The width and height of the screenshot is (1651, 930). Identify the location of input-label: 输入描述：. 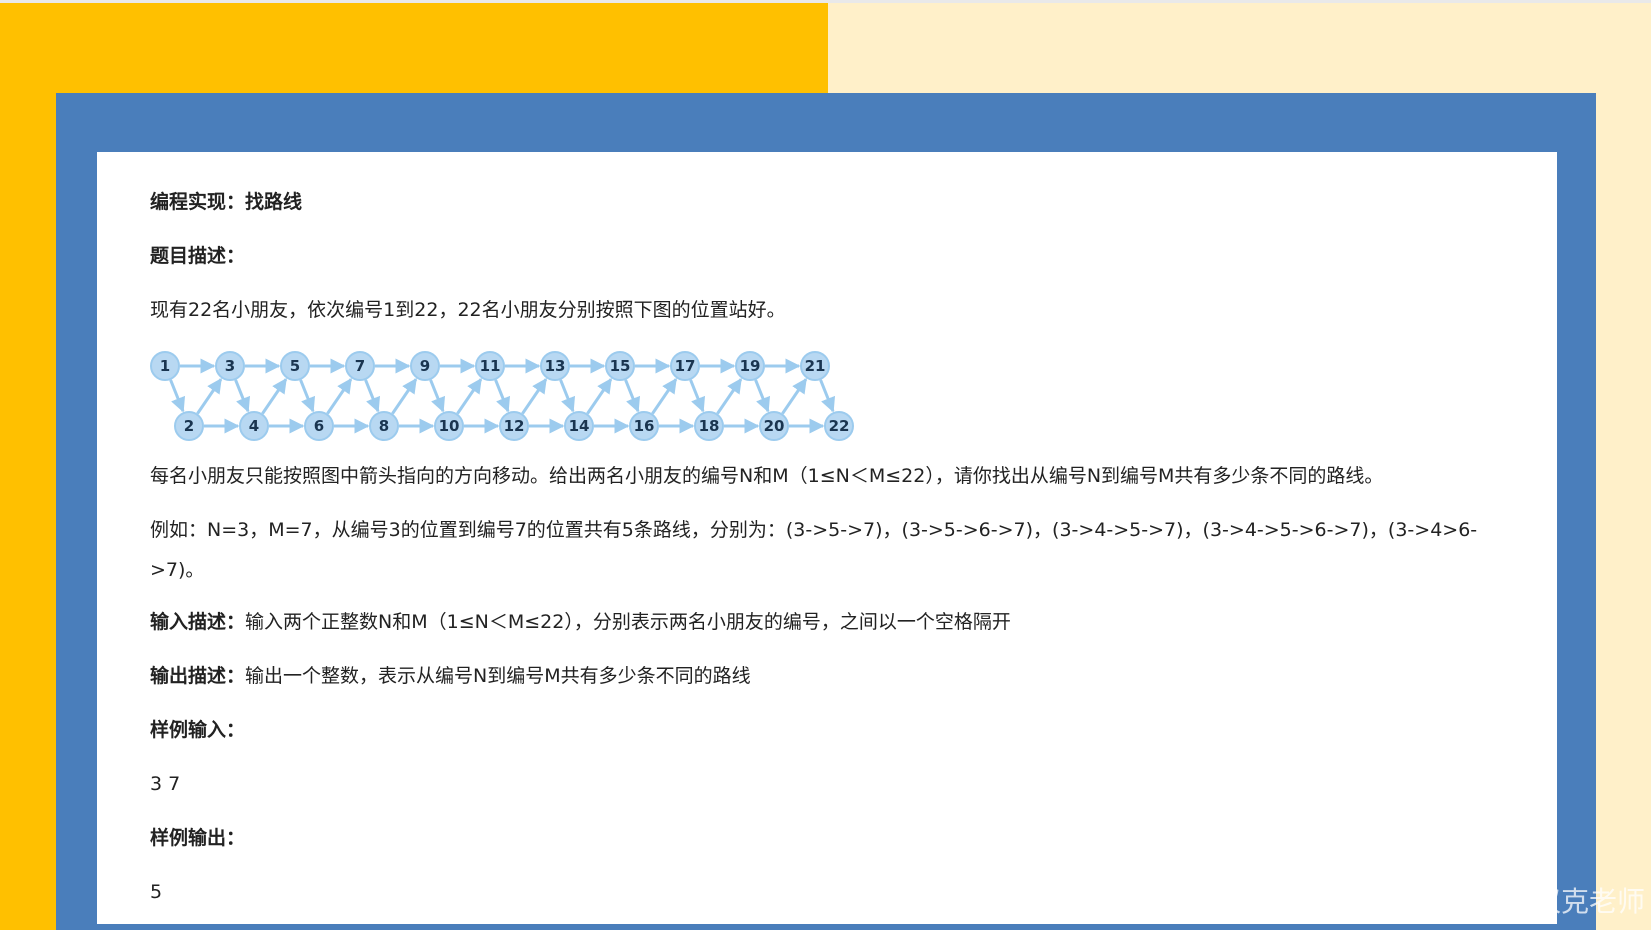
(198, 622).